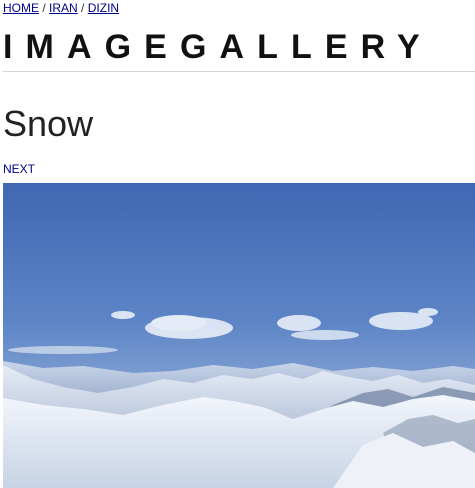 The image size is (475, 488). Describe the element at coordinates (103, 8) in the screenshot. I see `breadcrumb-link-dizin: DIZIN` at that location.